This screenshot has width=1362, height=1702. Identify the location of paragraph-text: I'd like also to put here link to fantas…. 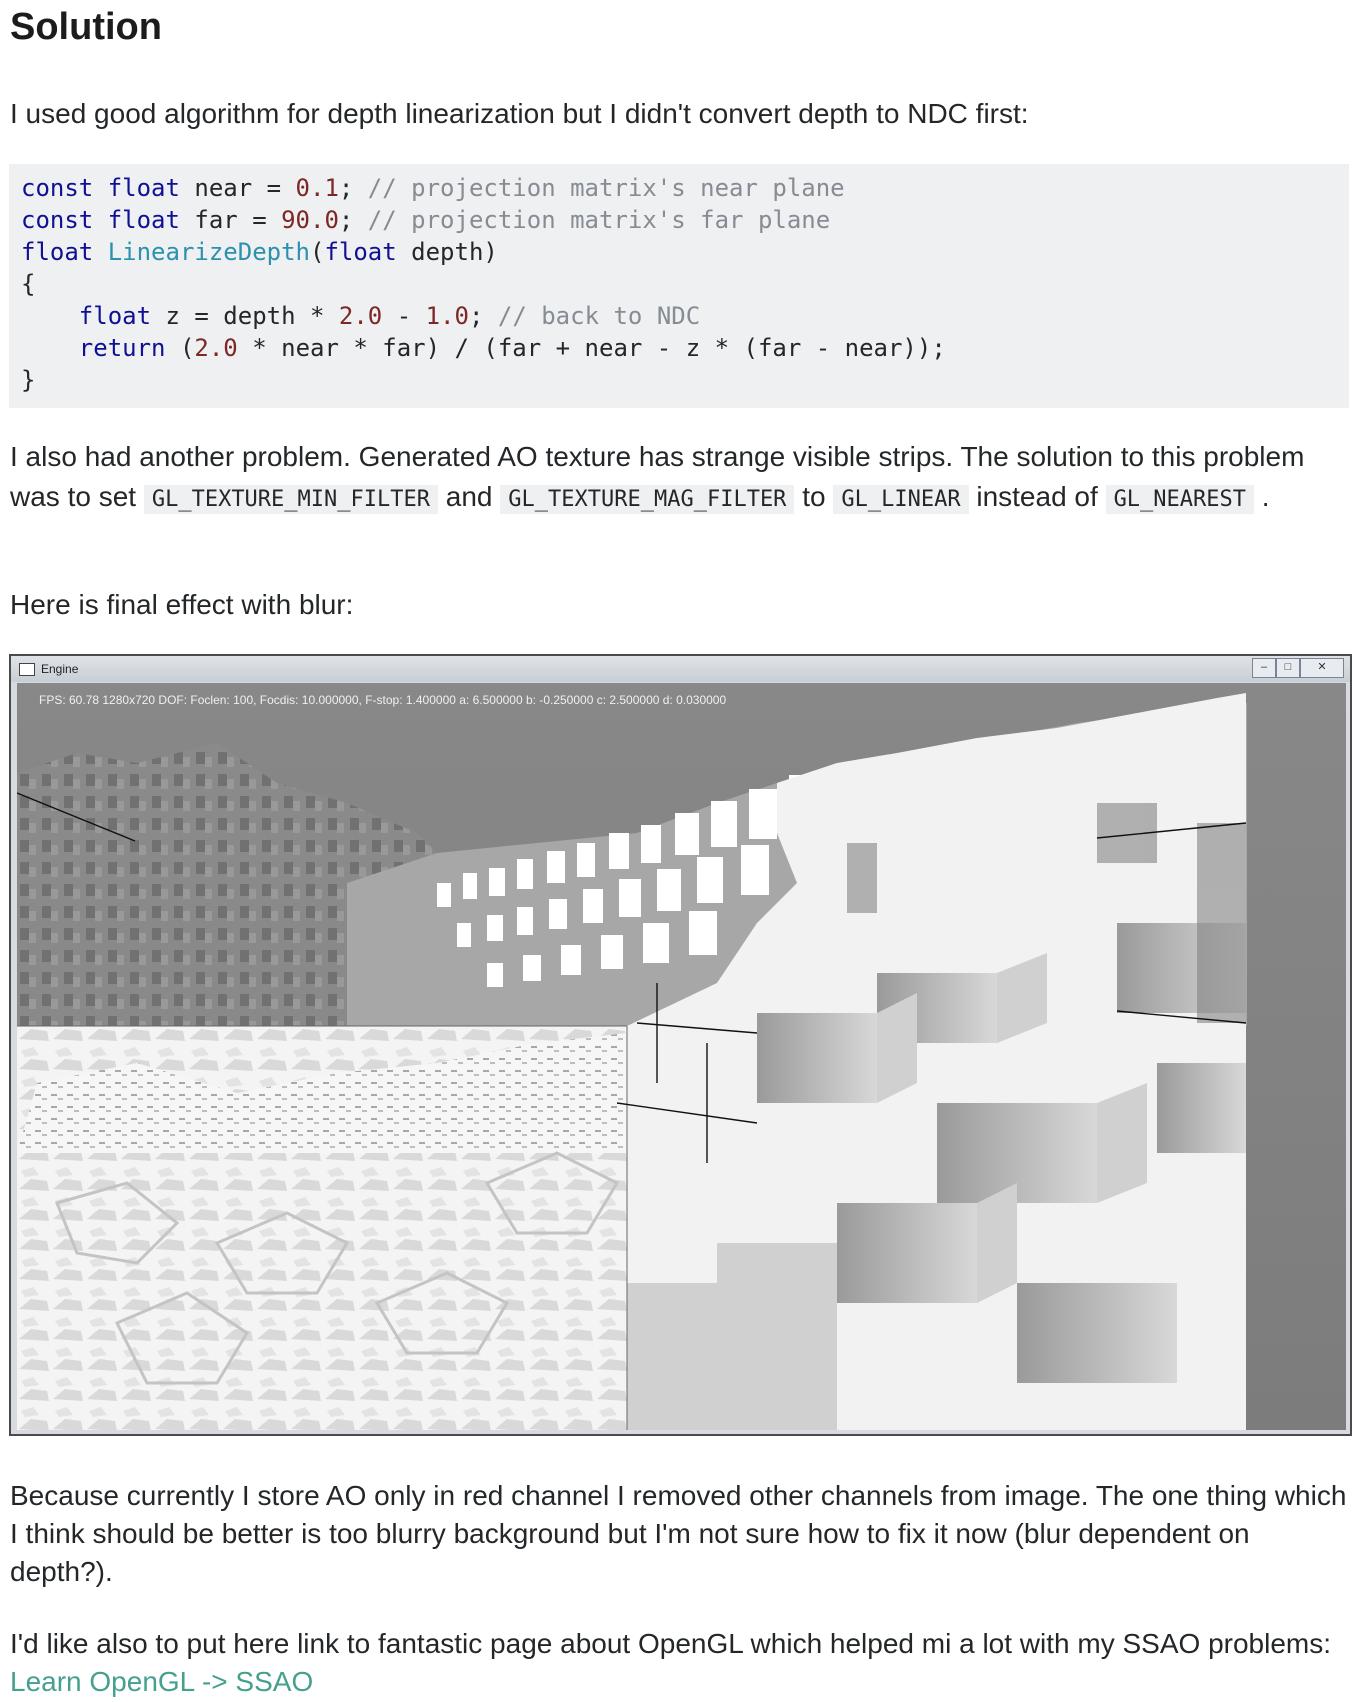
(671, 1643).